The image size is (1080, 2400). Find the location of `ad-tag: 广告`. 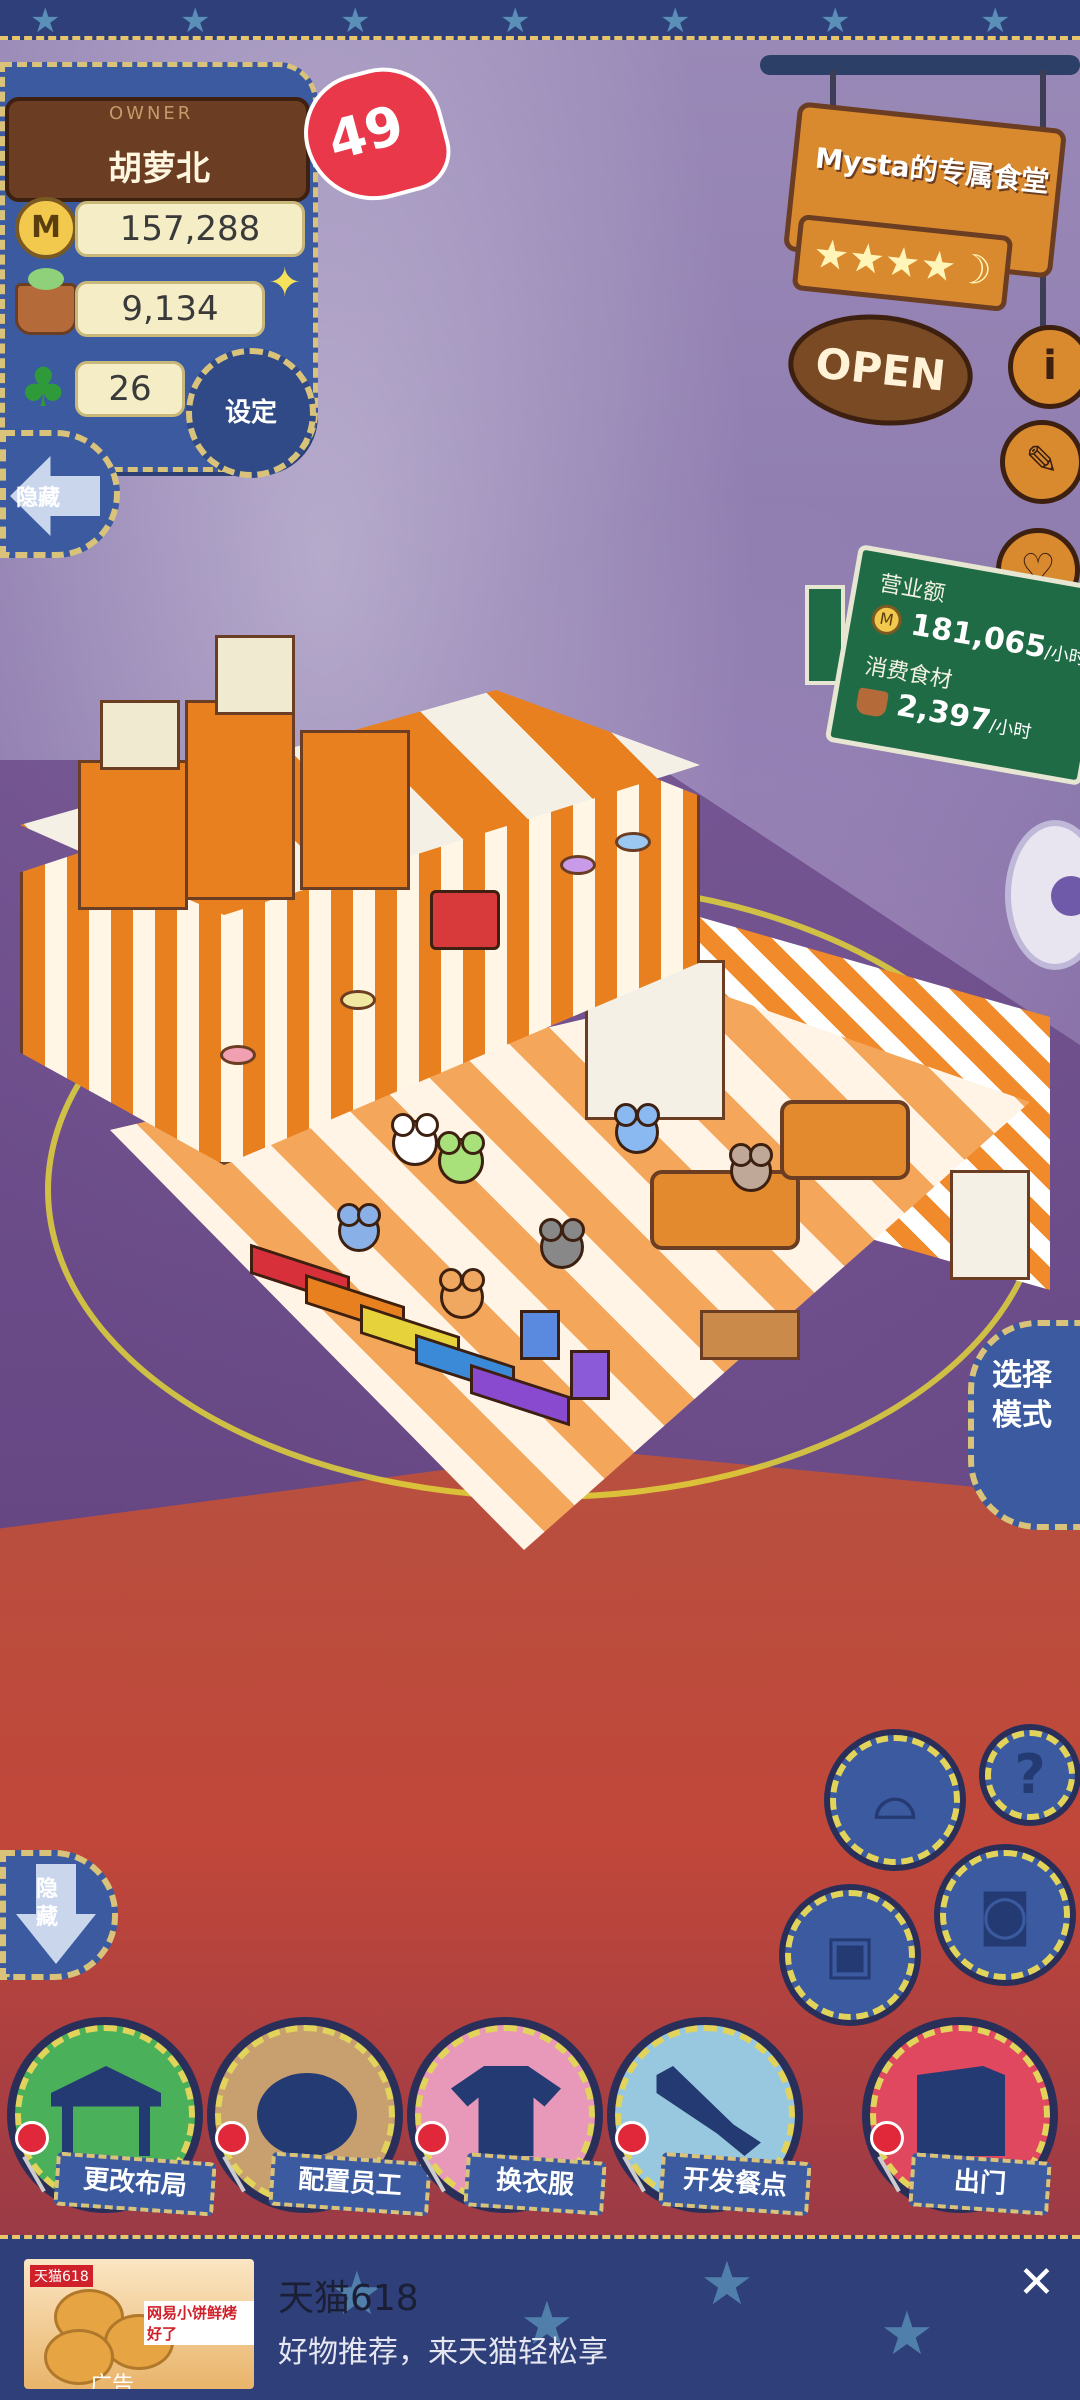

ad-tag: 广告 is located at coordinates (112, 2381).